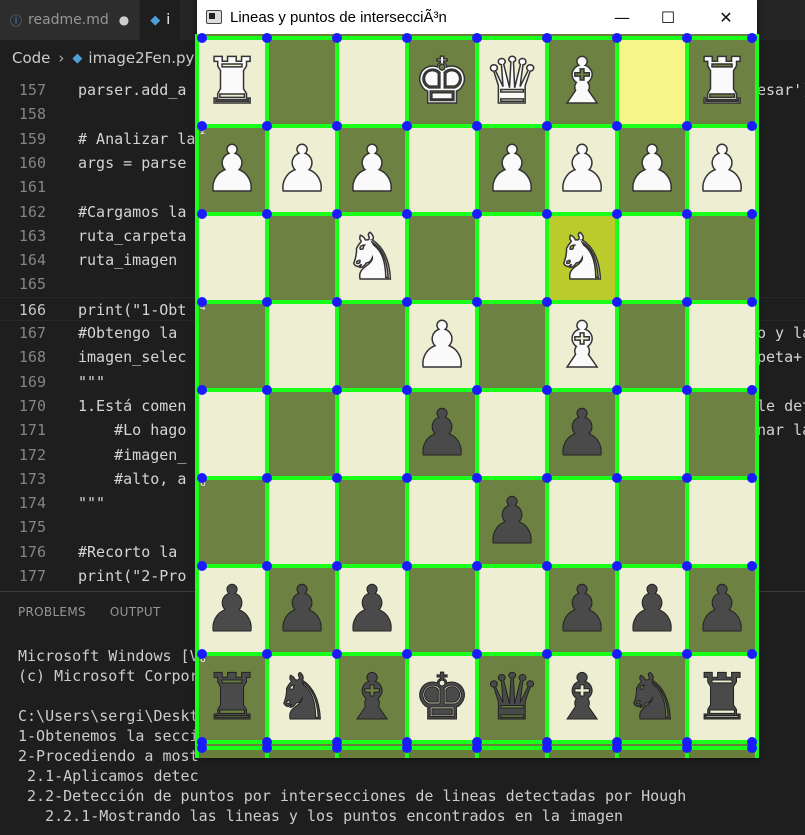 Image resolution: width=805 pixels, height=835 pixels. I want to click on black-bishop-icon: ♝, so click(372, 698).